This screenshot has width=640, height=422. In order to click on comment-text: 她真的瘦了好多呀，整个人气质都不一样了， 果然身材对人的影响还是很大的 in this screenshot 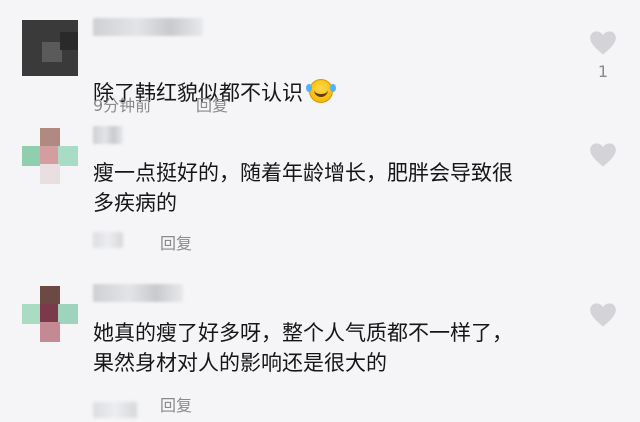, I will do `click(303, 348)`.